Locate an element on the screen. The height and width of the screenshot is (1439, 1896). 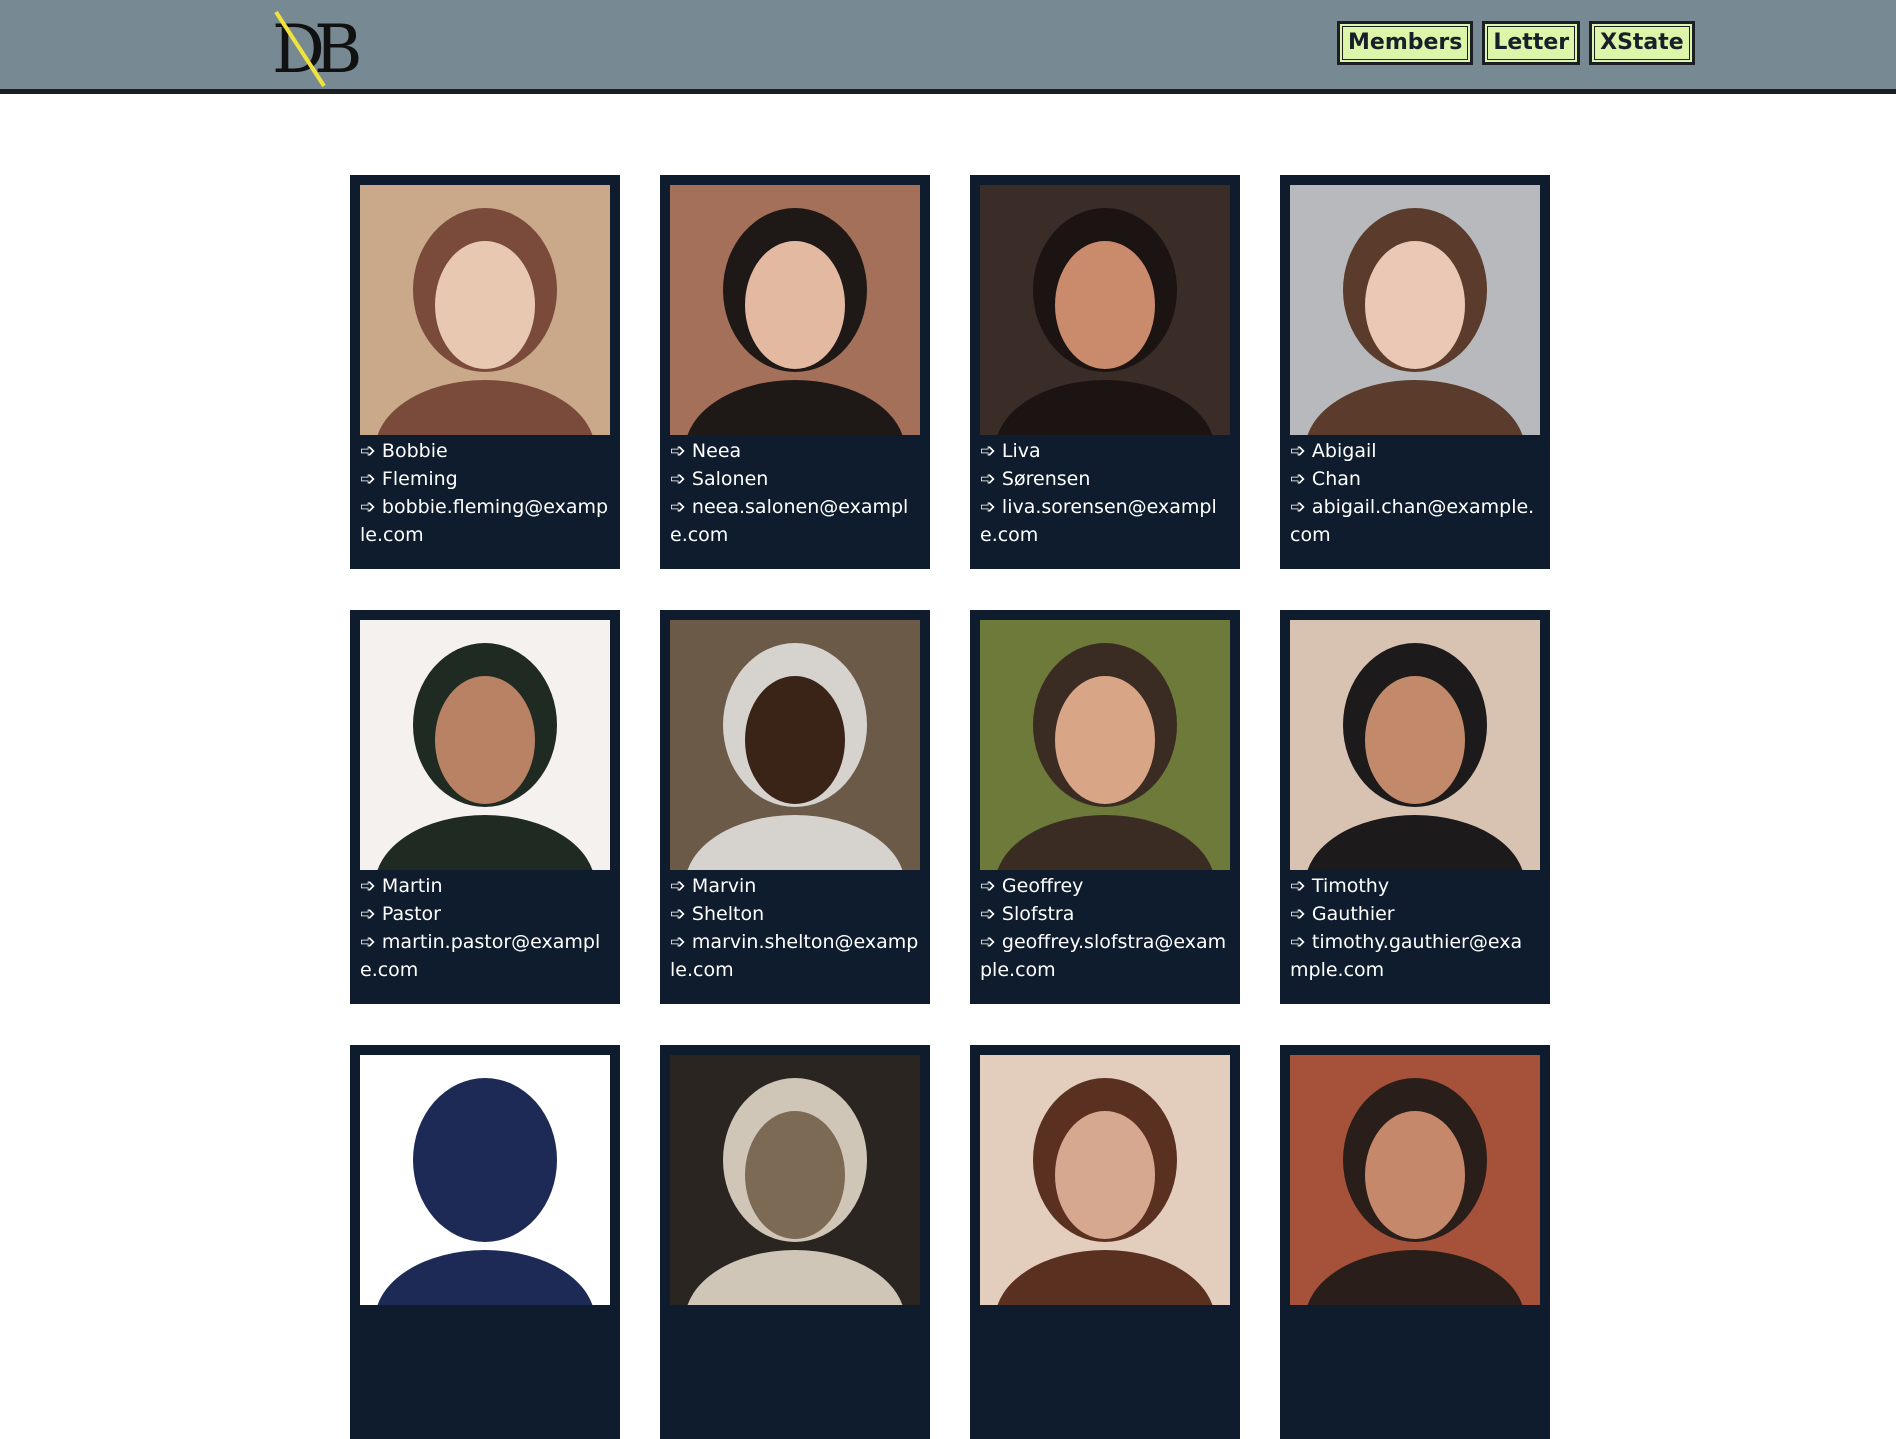
member-first-name: ➩ Liva is located at coordinates (1105, 451).